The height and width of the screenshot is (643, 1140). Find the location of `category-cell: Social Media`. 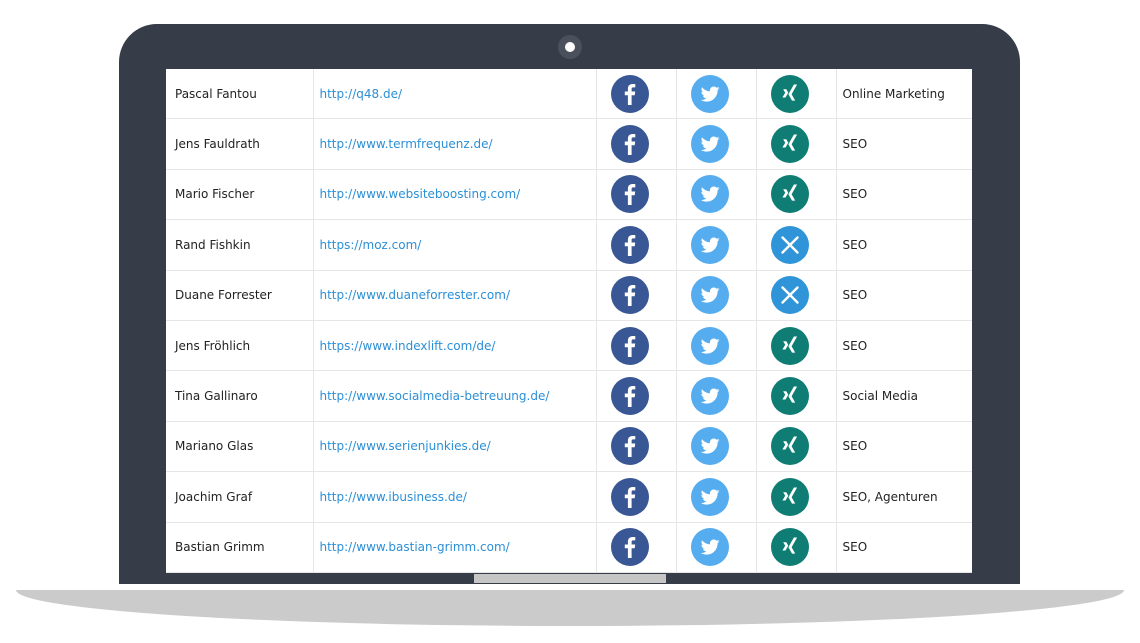

category-cell: Social Media is located at coordinates (904, 396).